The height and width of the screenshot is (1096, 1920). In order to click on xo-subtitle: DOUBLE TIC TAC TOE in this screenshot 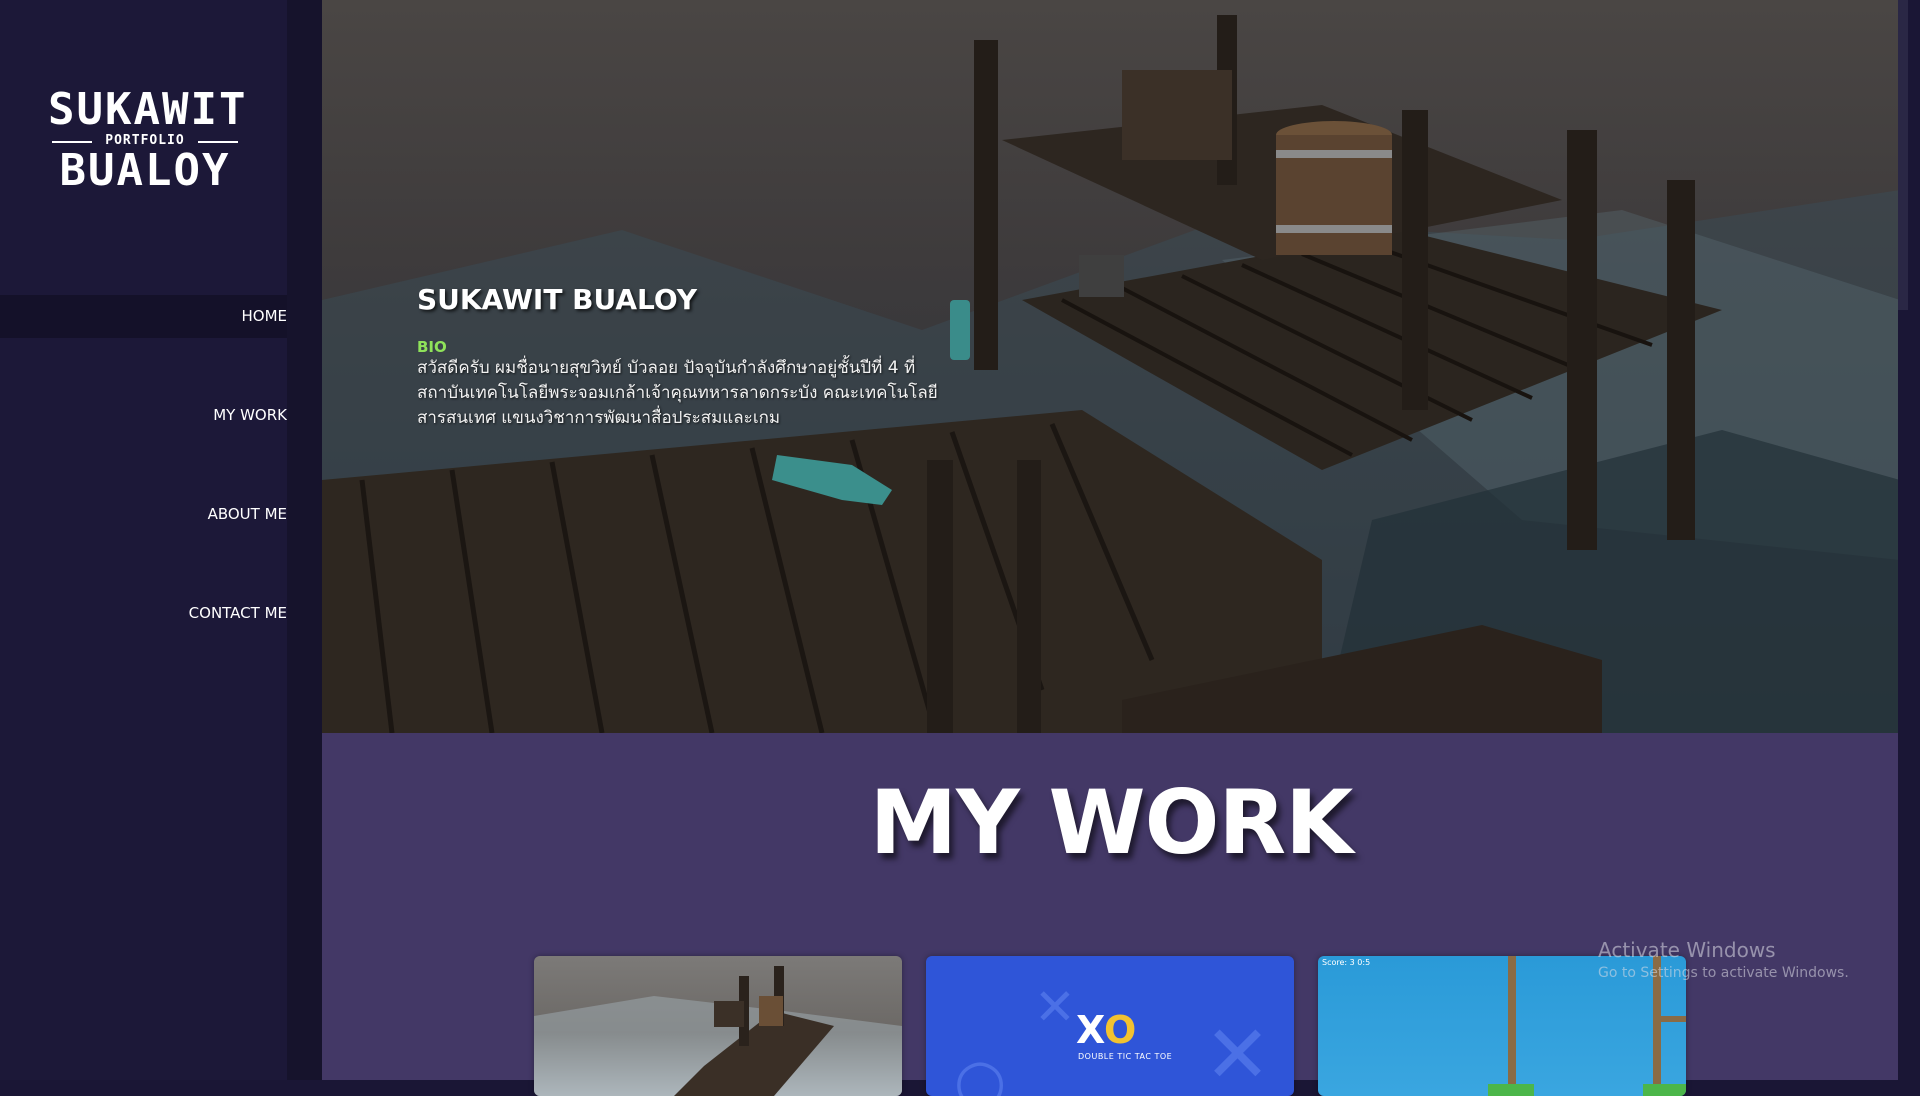, I will do `click(1125, 1056)`.